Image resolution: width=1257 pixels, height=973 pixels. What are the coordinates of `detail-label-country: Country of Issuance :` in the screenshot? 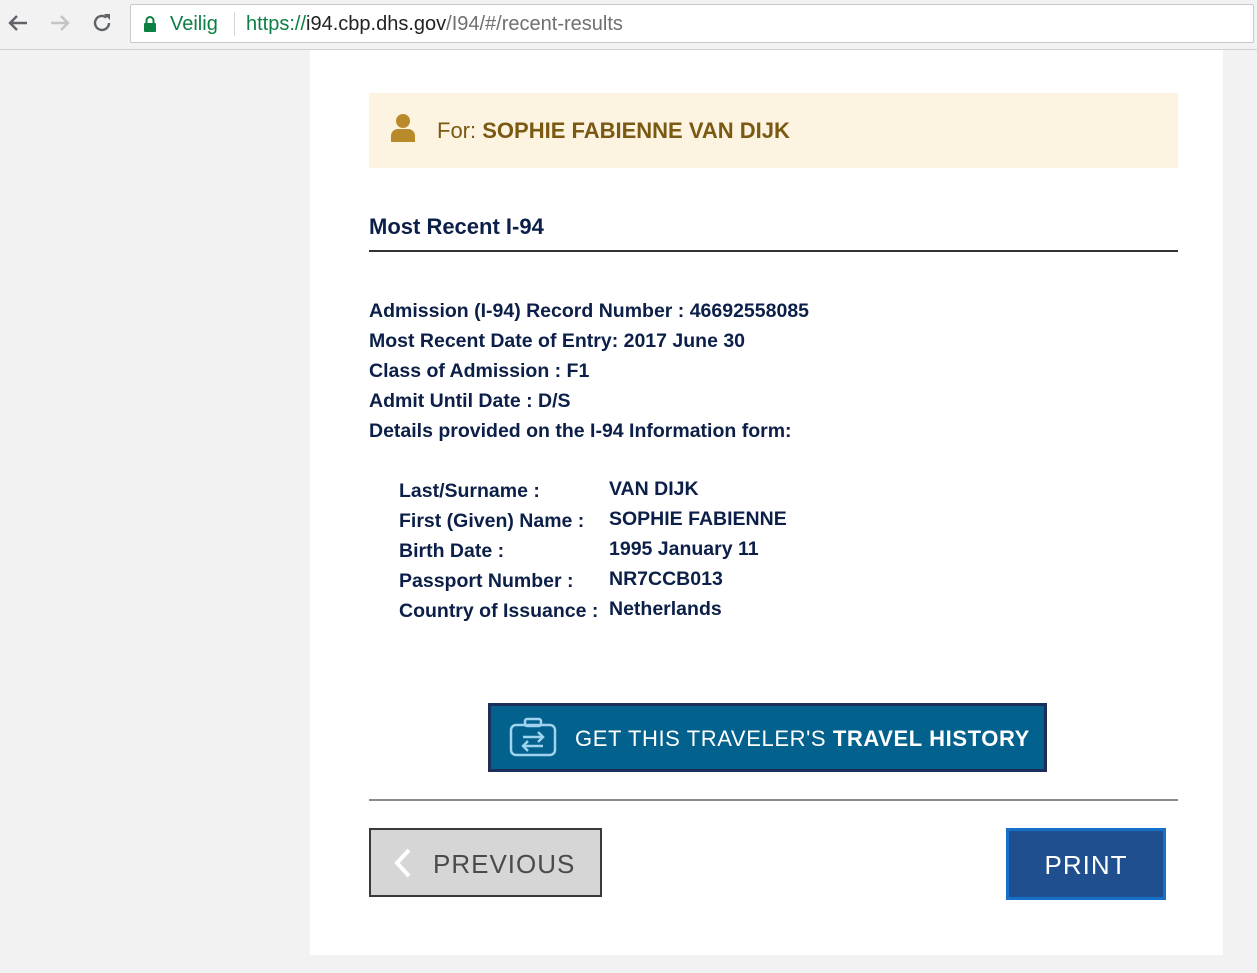 It's located at (499, 611).